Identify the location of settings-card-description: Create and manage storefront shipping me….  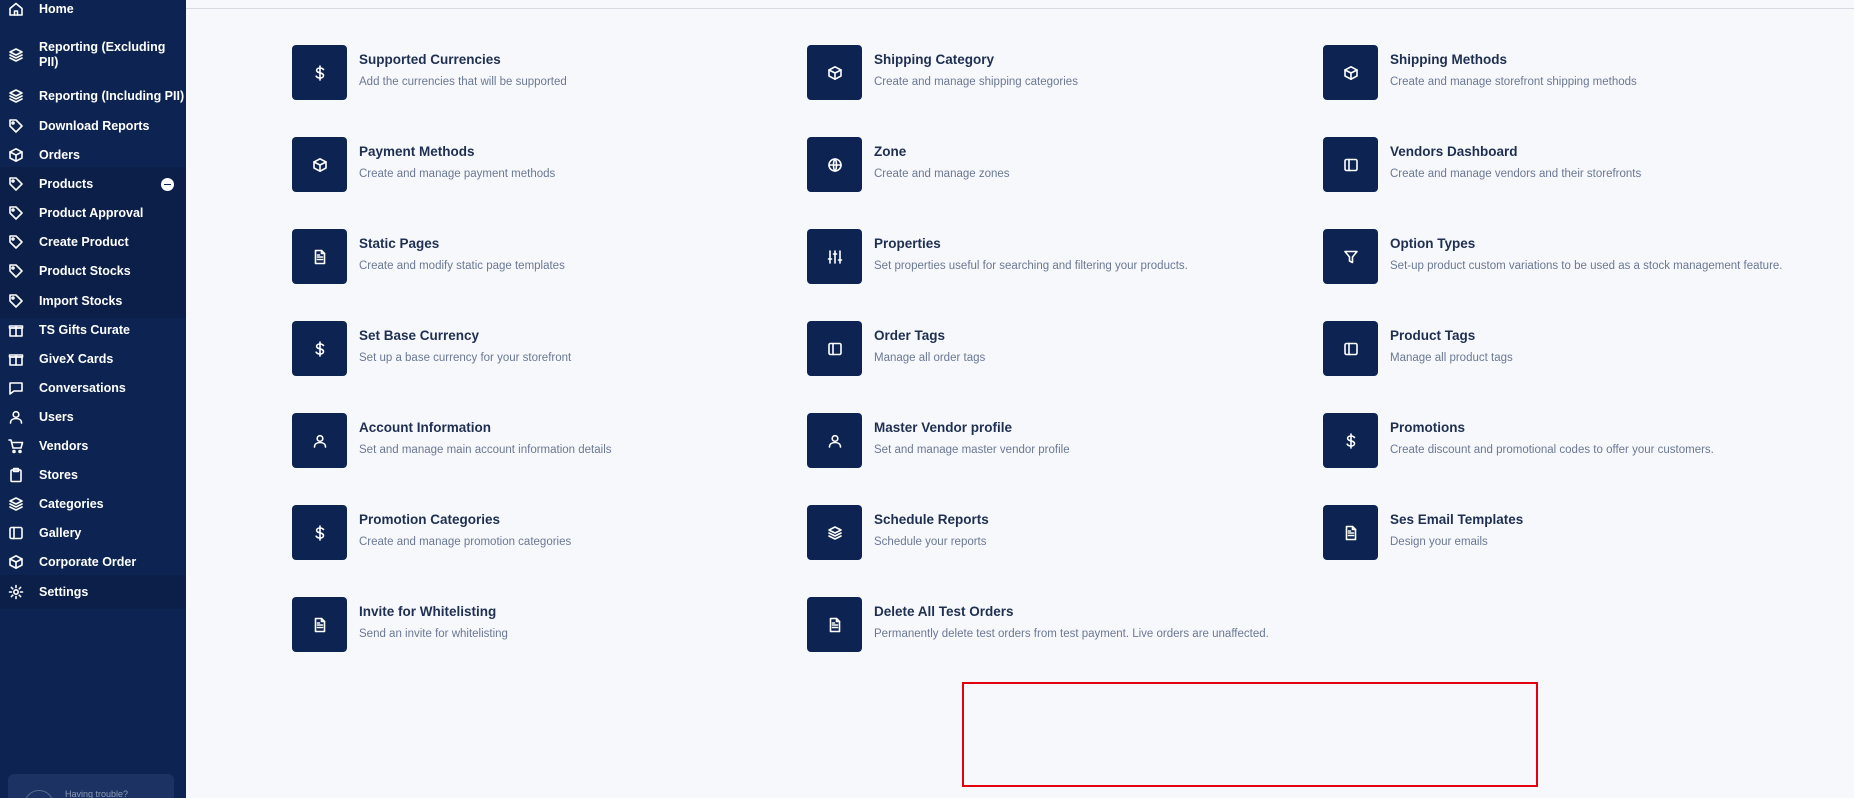
(1513, 82).